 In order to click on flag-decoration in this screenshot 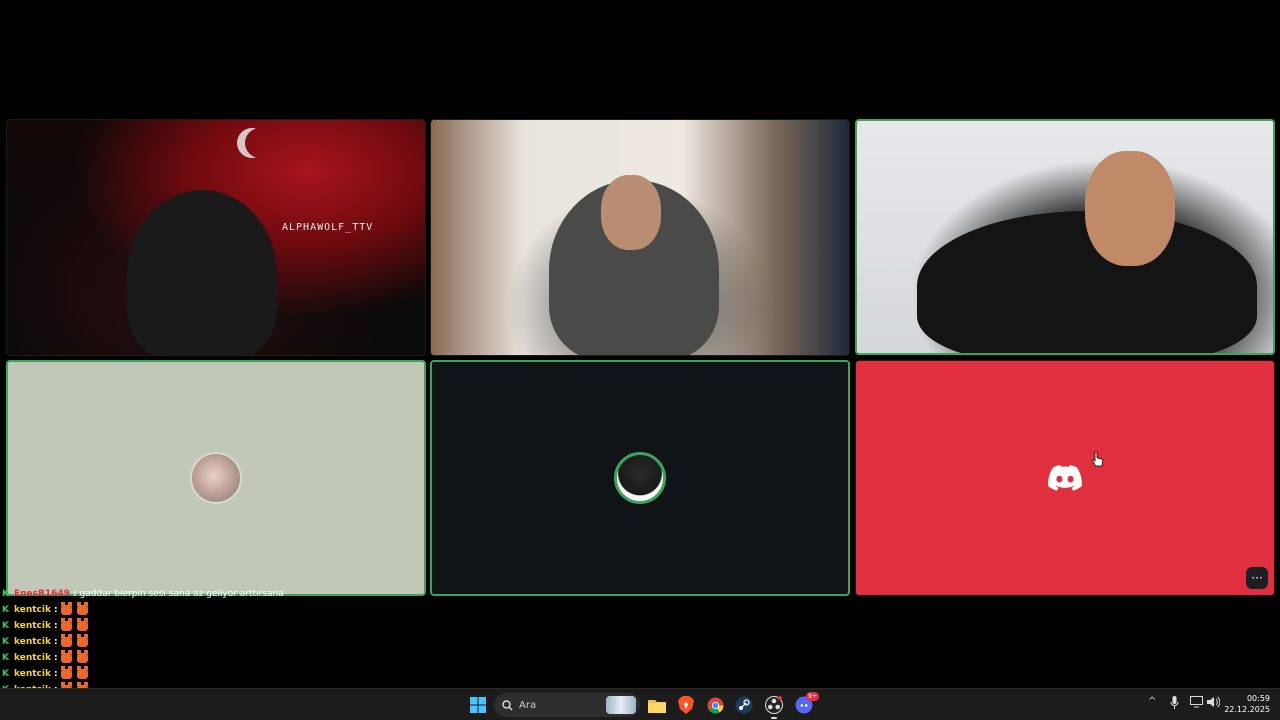, I will do `click(260, 143)`.